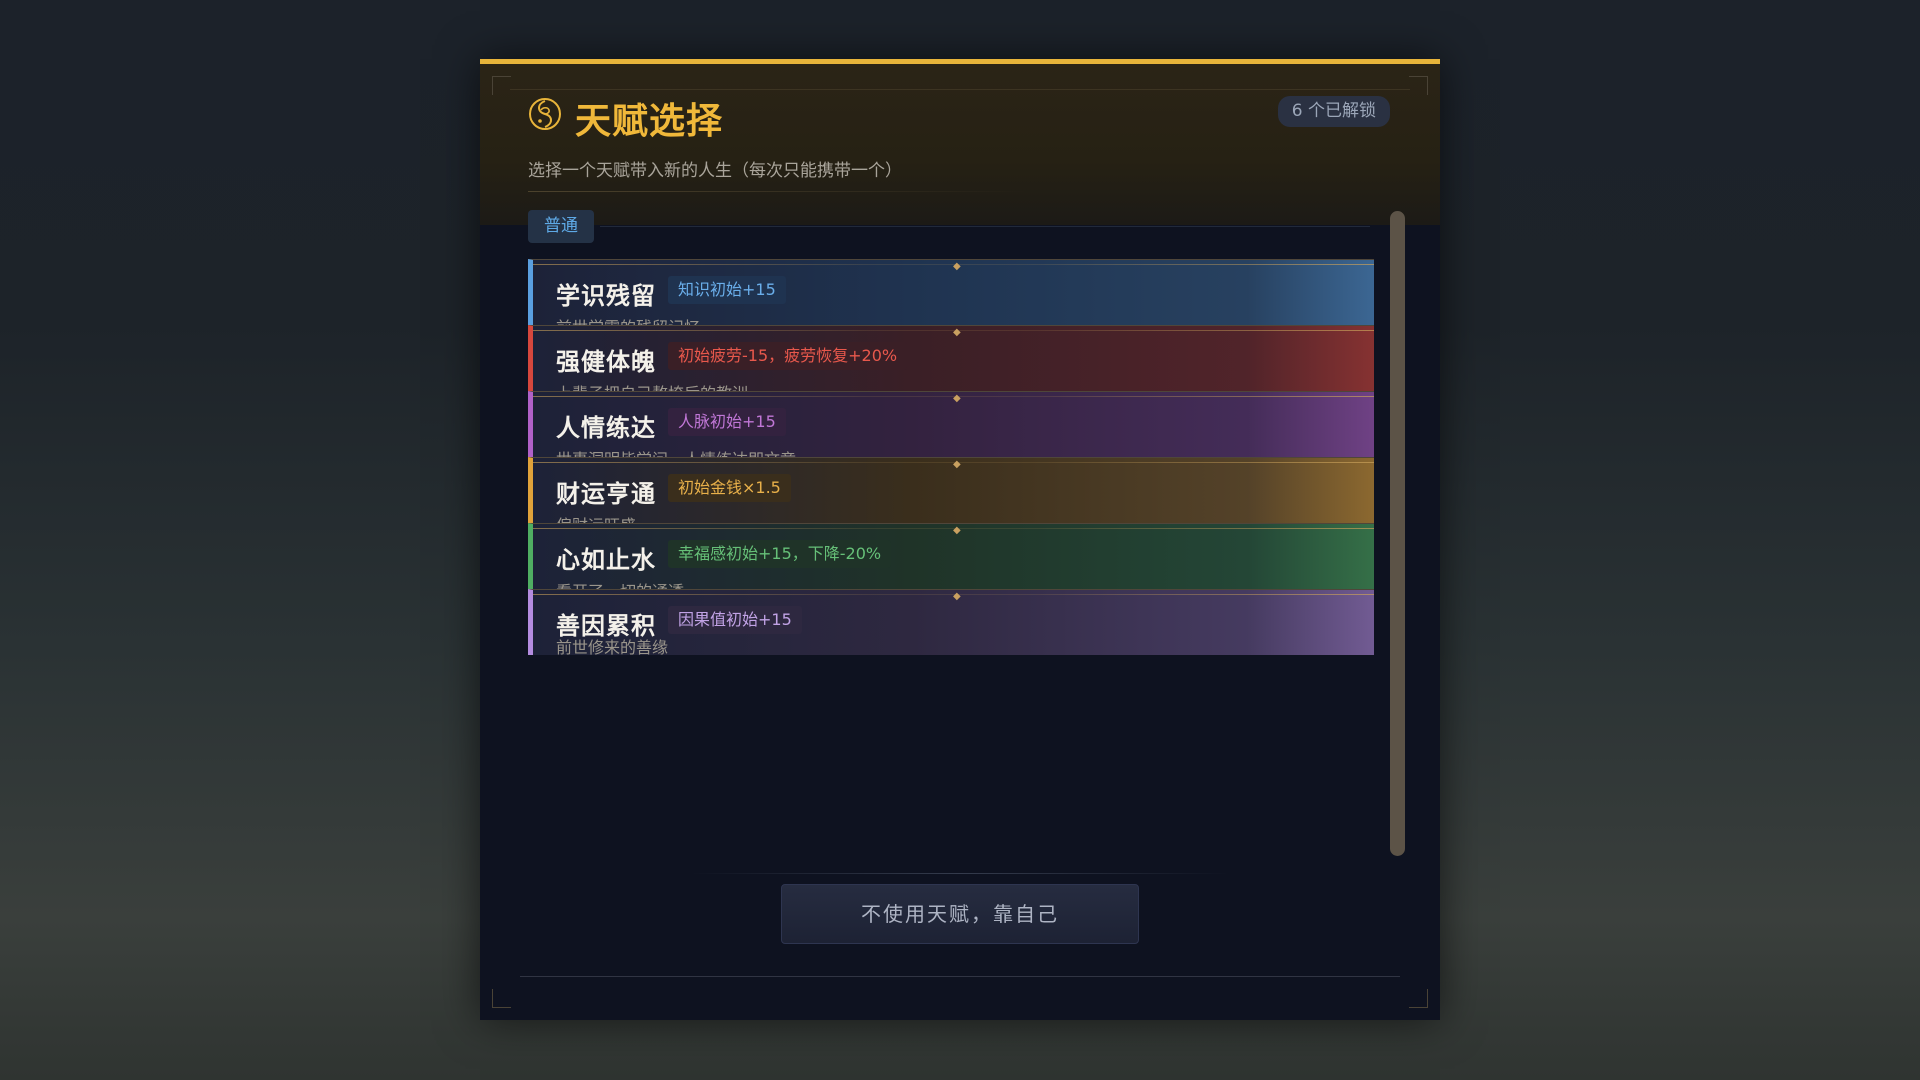  I want to click on talent-description: 上辈子把自己熬垮后的教训, so click(652, 385).